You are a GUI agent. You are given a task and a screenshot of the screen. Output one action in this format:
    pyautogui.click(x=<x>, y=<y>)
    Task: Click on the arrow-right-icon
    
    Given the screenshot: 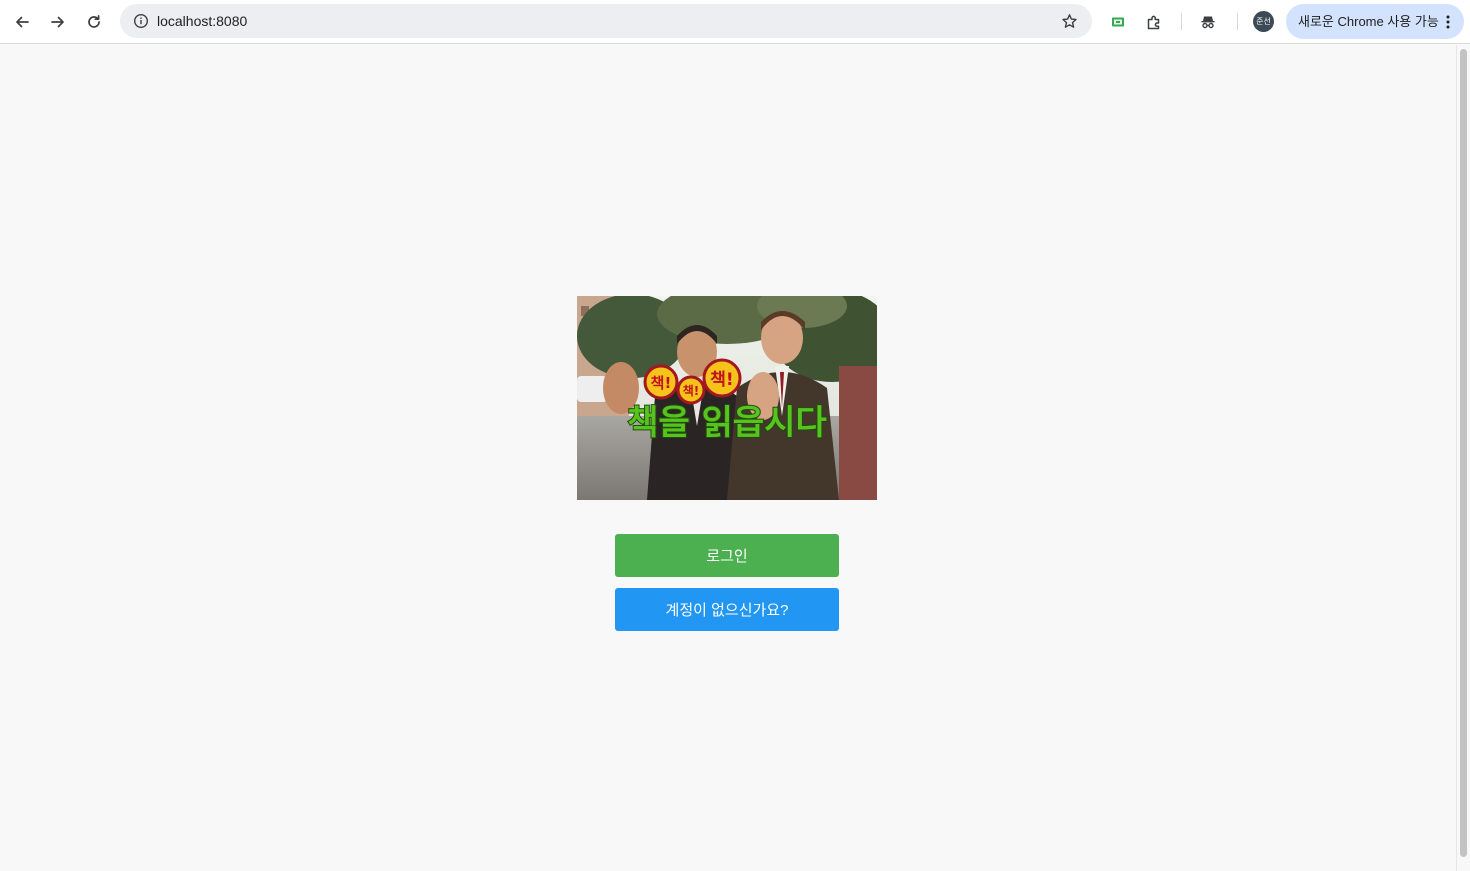 What is the action you would take?
    pyautogui.click(x=57, y=22)
    